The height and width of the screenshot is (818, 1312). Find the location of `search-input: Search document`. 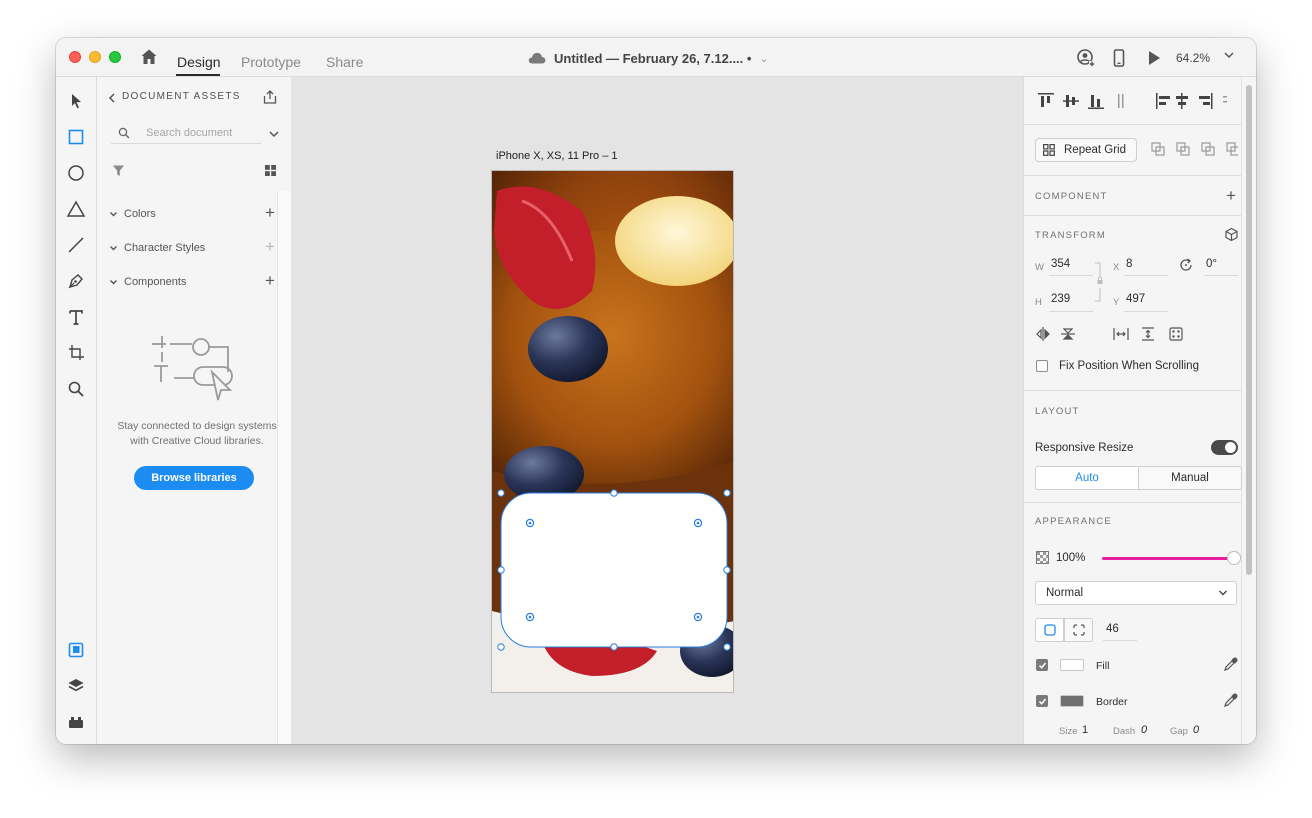

search-input: Search document is located at coordinates (189, 133).